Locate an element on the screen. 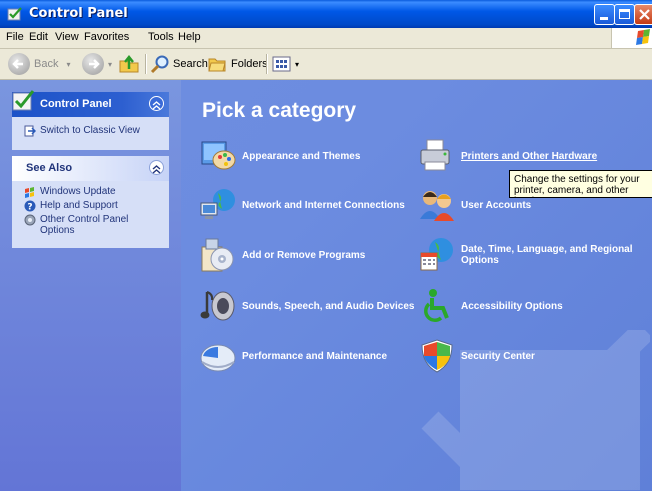  appearance-icon is located at coordinates (218, 155).